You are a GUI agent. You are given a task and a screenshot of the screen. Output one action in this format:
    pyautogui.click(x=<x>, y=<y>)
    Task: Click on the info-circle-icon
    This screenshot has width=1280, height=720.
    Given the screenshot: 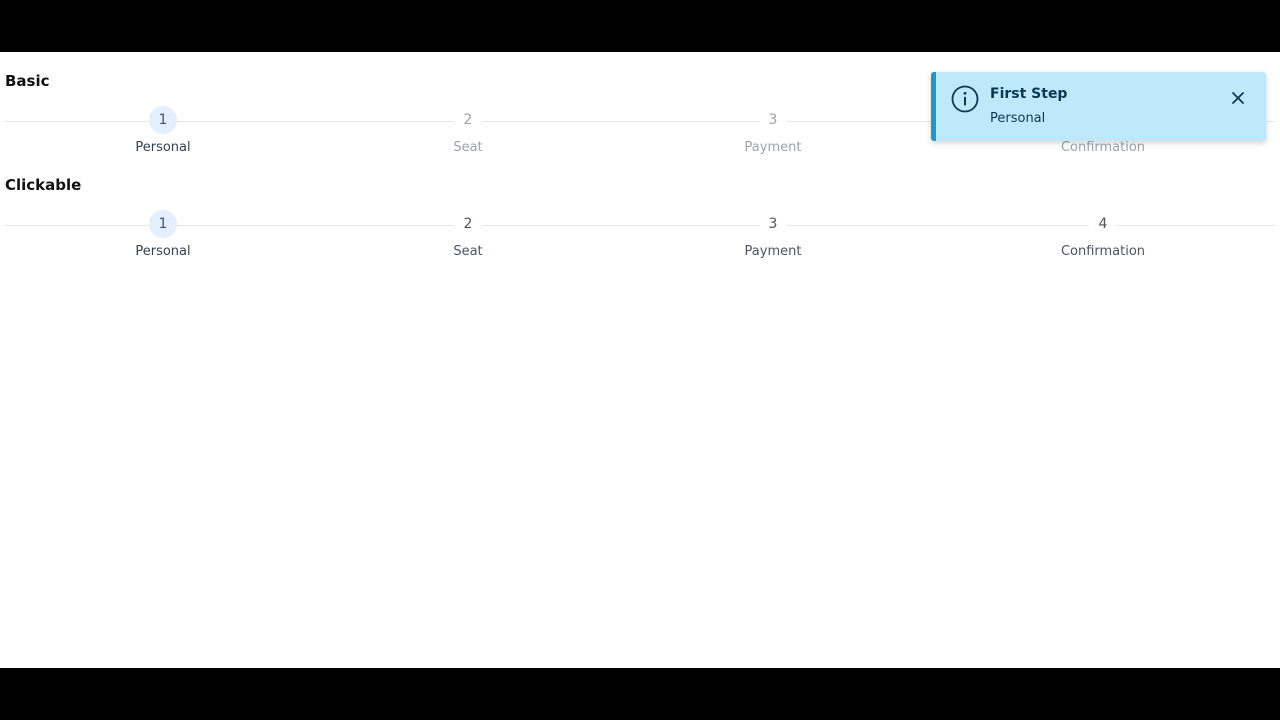 What is the action you would take?
    pyautogui.click(x=965, y=99)
    